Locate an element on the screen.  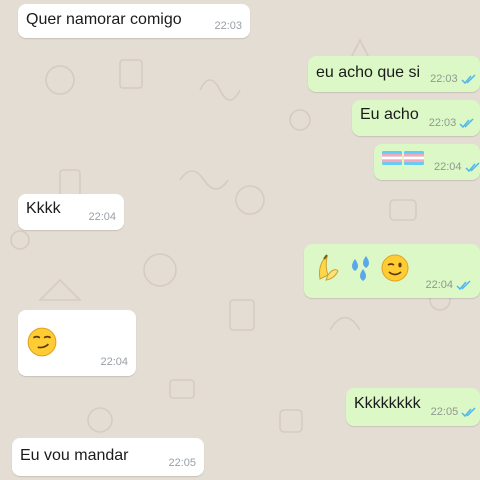
sweat-droplets-icon is located at coordinates (360, 268).